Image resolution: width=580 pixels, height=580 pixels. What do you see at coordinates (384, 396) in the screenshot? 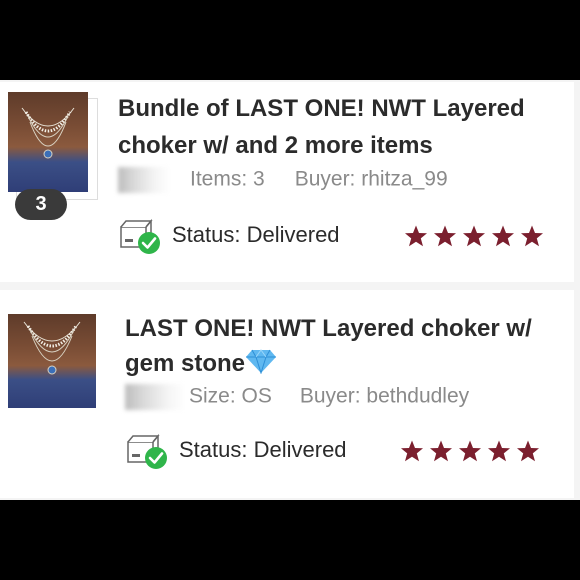
I see `buyer-text: Buyer: bethdudley` at bounding box center [384, 396].